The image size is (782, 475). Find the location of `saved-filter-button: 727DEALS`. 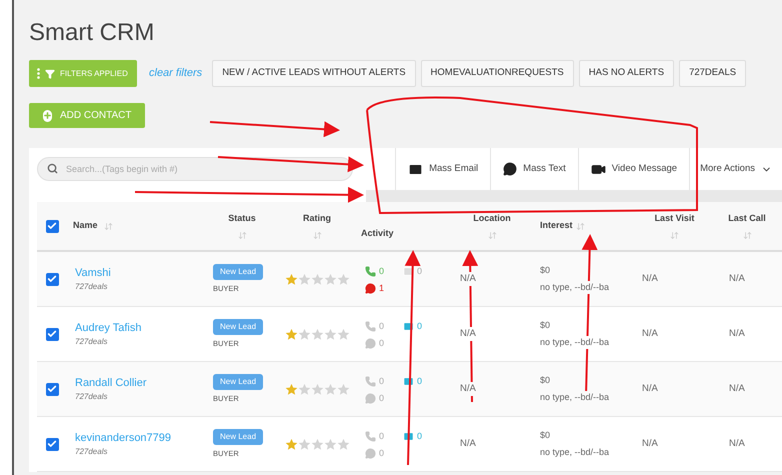

saved-filter-button: 727DEALS is located at coordinates (712, 73).